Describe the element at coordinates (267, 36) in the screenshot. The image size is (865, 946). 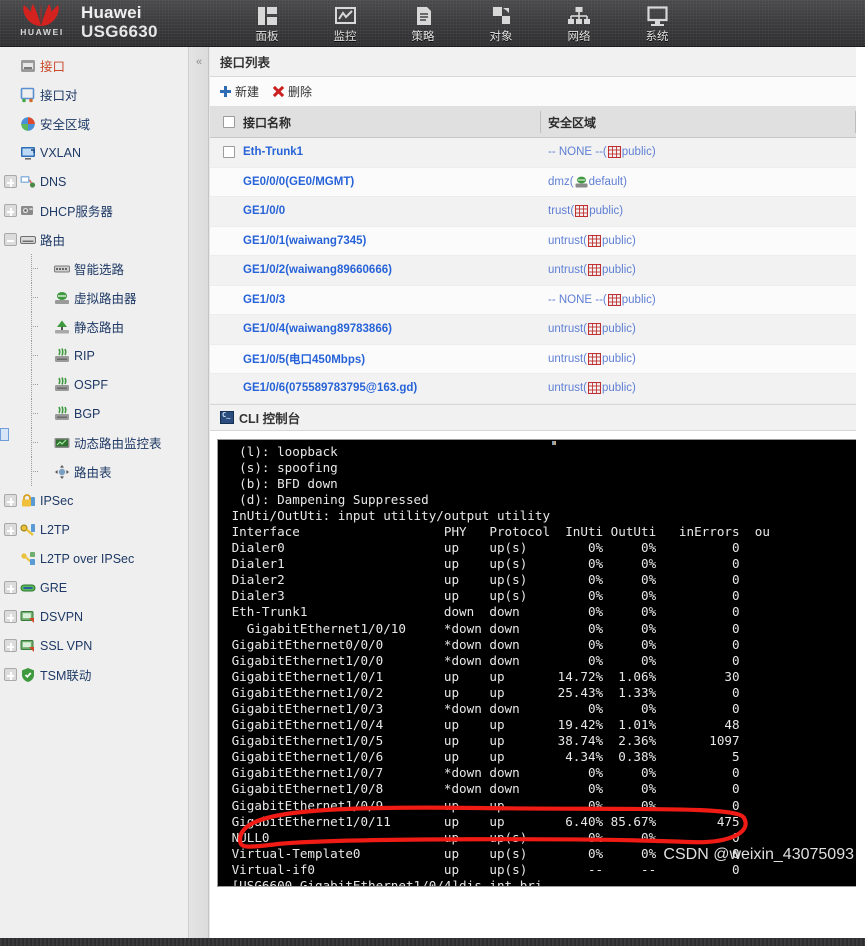
I see `nav-label-dashboard: 面板` at that location.